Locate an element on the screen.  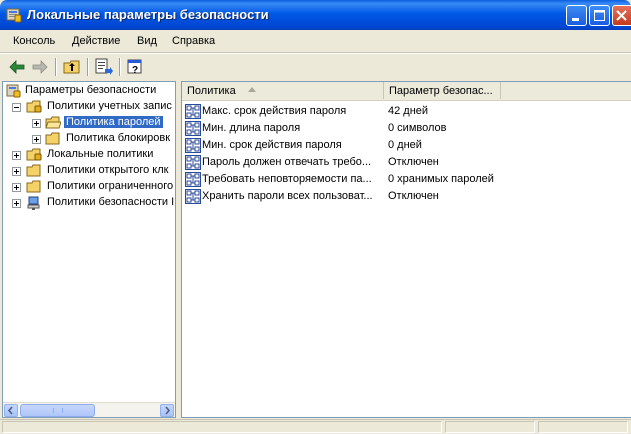
maximize-button is located at coordinates (599, 15).